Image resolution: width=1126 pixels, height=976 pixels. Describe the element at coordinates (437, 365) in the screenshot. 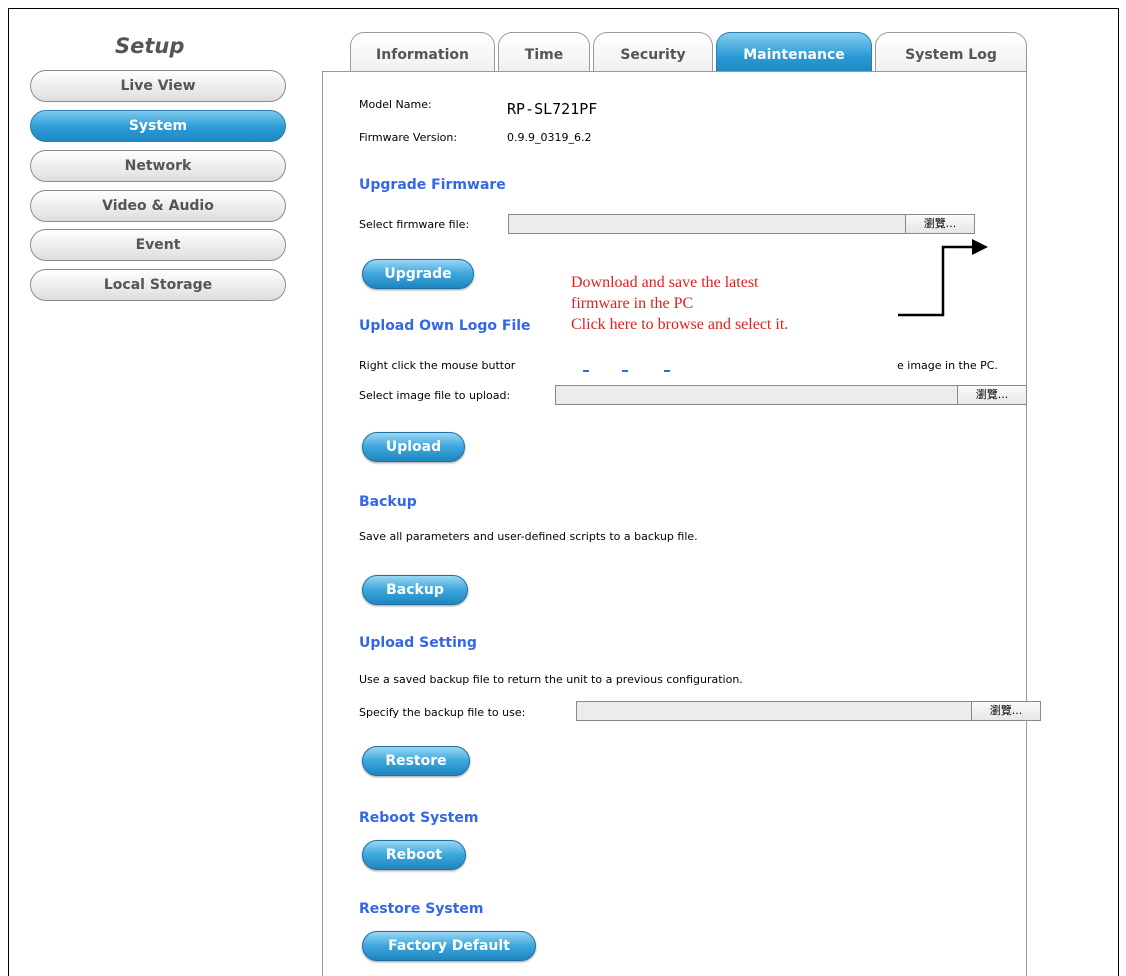

I see `logo-hint-left: Right click the mouse buttor` at that location.